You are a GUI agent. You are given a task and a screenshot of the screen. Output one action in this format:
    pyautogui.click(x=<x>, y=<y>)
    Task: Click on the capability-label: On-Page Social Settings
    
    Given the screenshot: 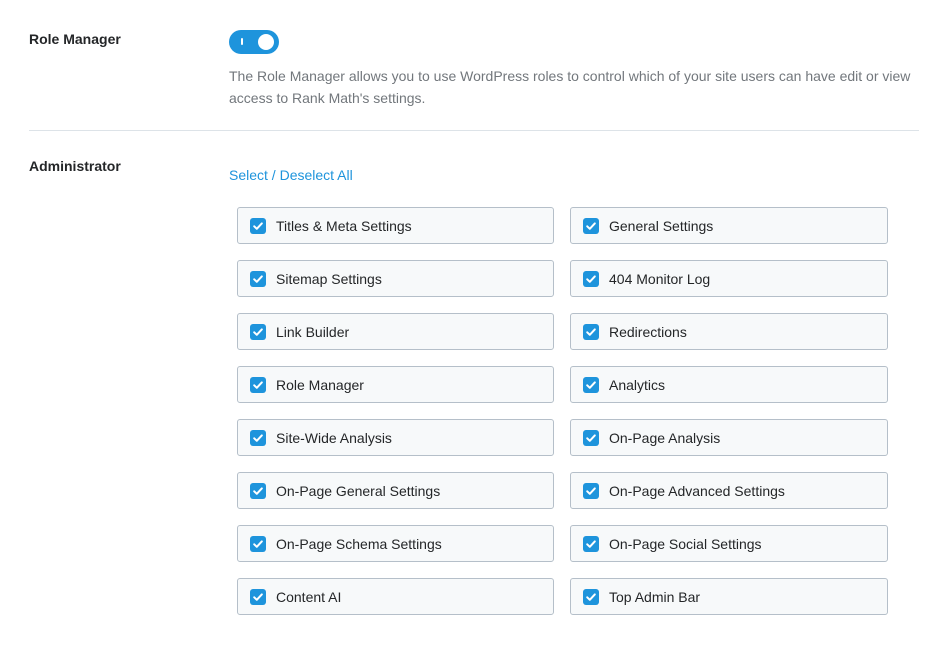 What is the action you would take?
    pyautogui.click(x=685, y=543)
    